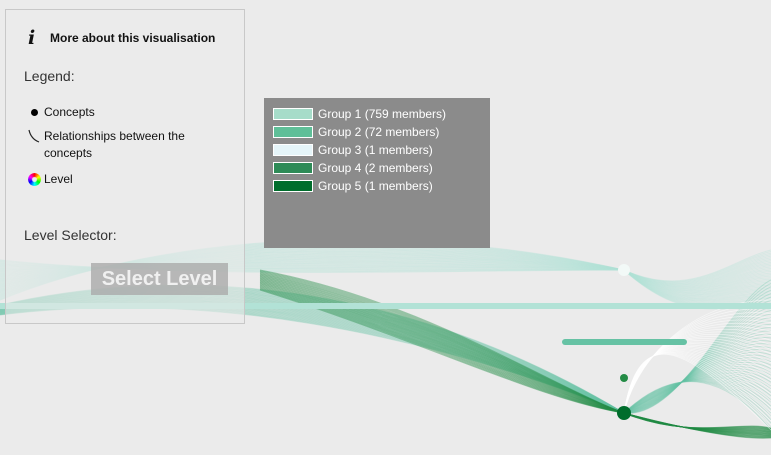 This screenshot has height=455, width=771. What do you see at coordinates (375, 186) in the screenshot?
I see `group-label: Group 5 (1 members)` at bounding box center [375, 186].